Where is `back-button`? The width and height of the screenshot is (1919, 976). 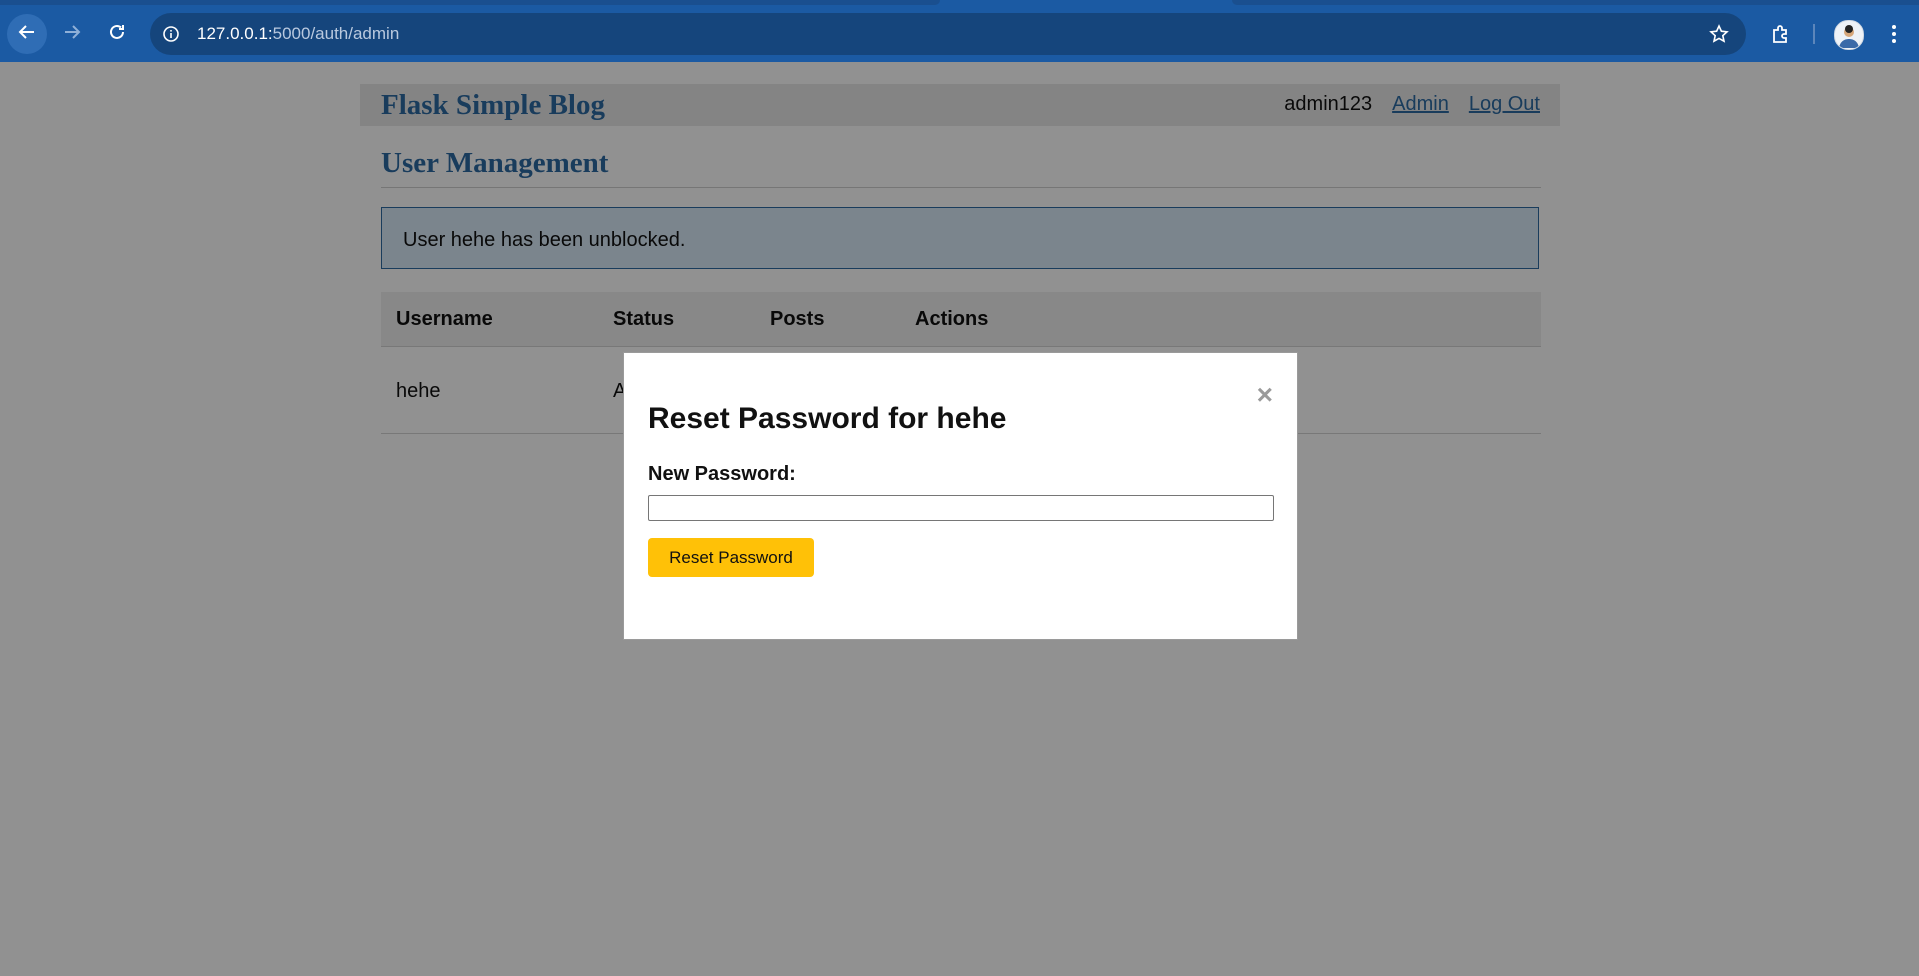 back-button is located at coordinates (27, 34).